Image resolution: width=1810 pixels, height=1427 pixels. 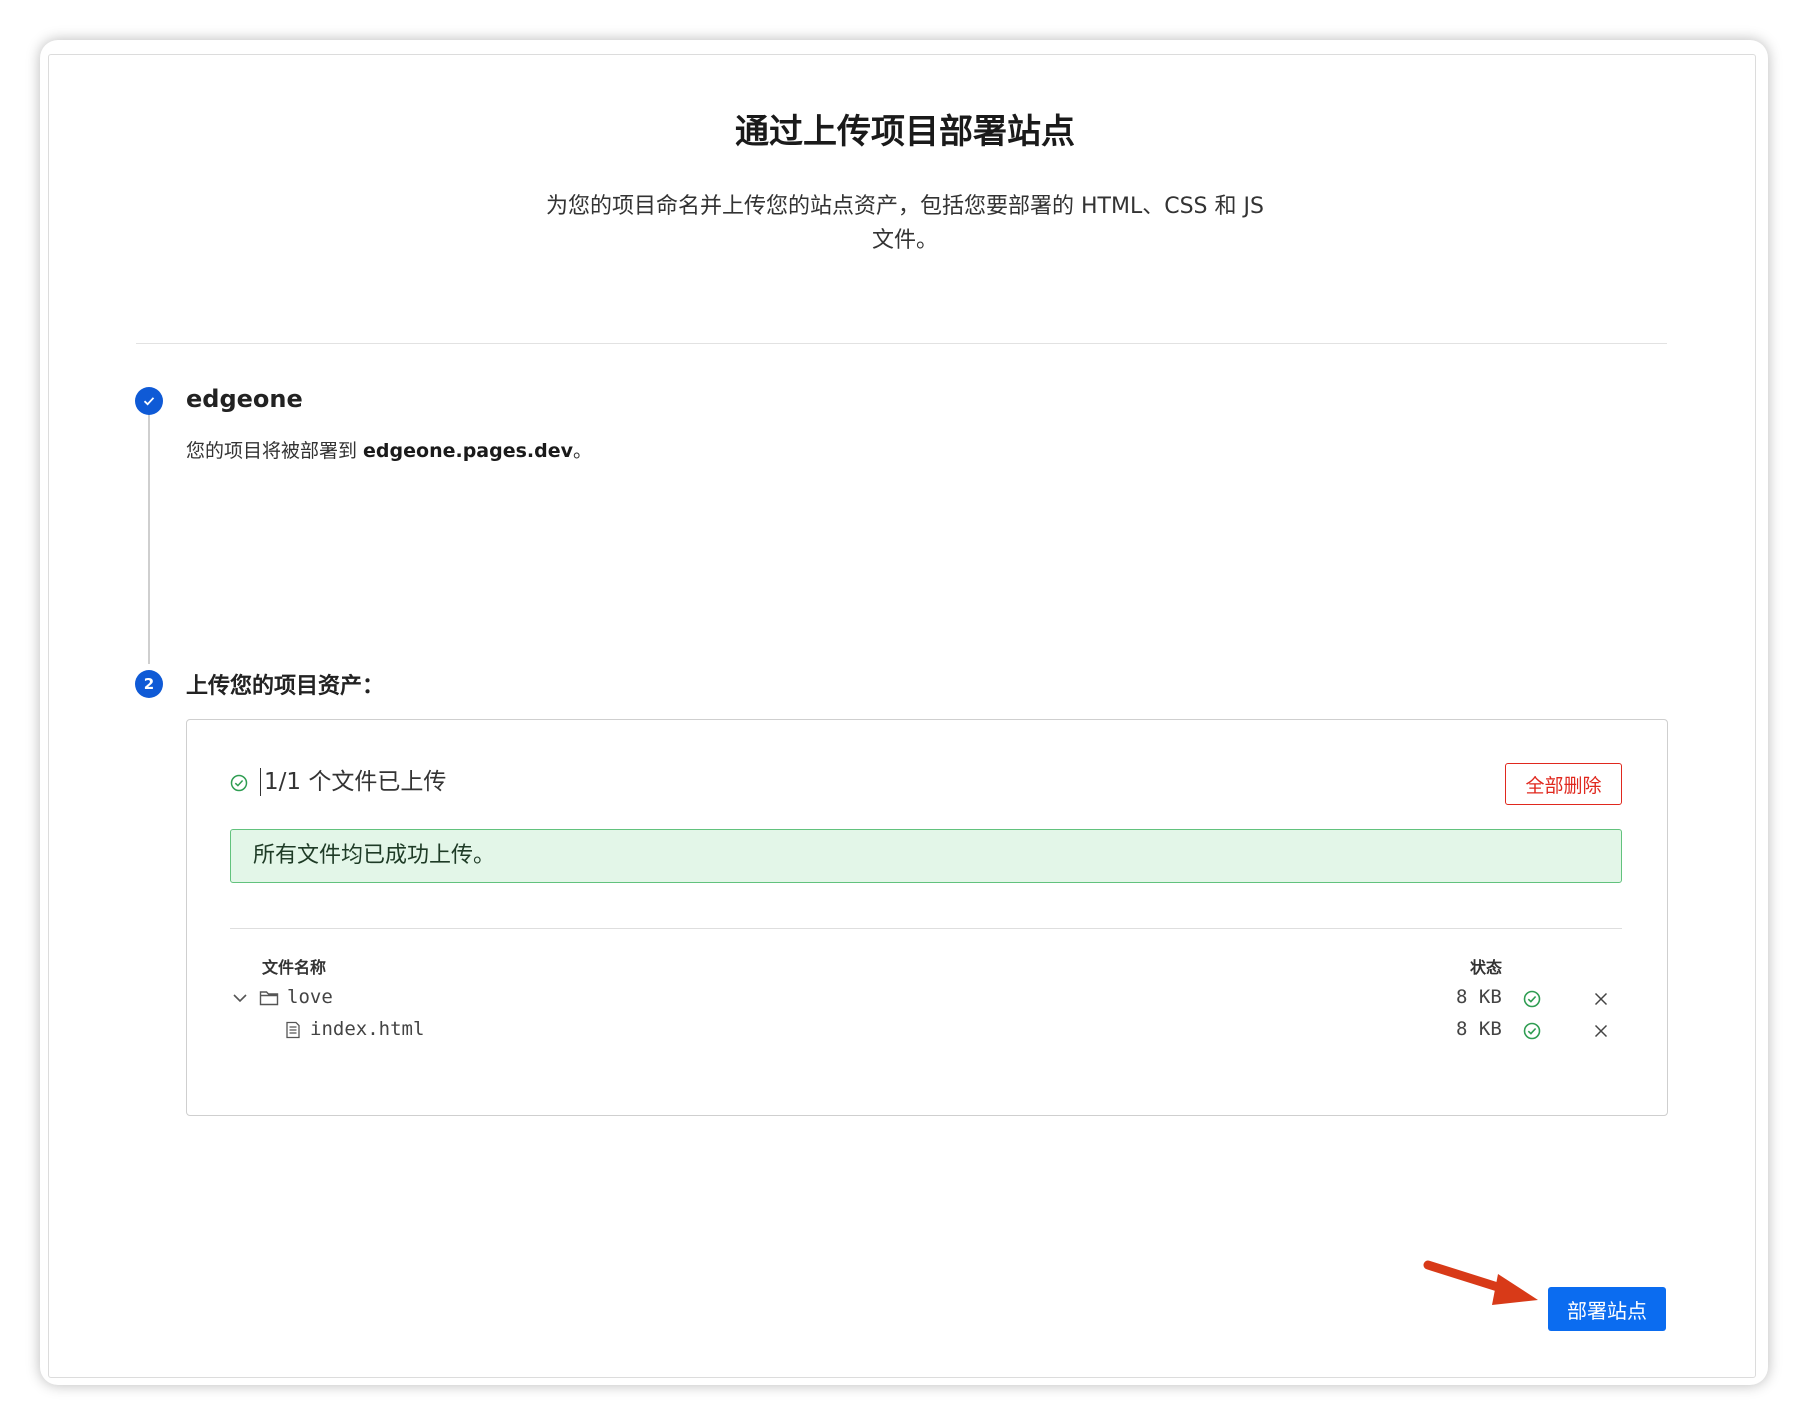 What do you see at coordinates (149, 684) in the screenshot?
I see `step2-number-badge: 2` at bounding box center [149, 684].